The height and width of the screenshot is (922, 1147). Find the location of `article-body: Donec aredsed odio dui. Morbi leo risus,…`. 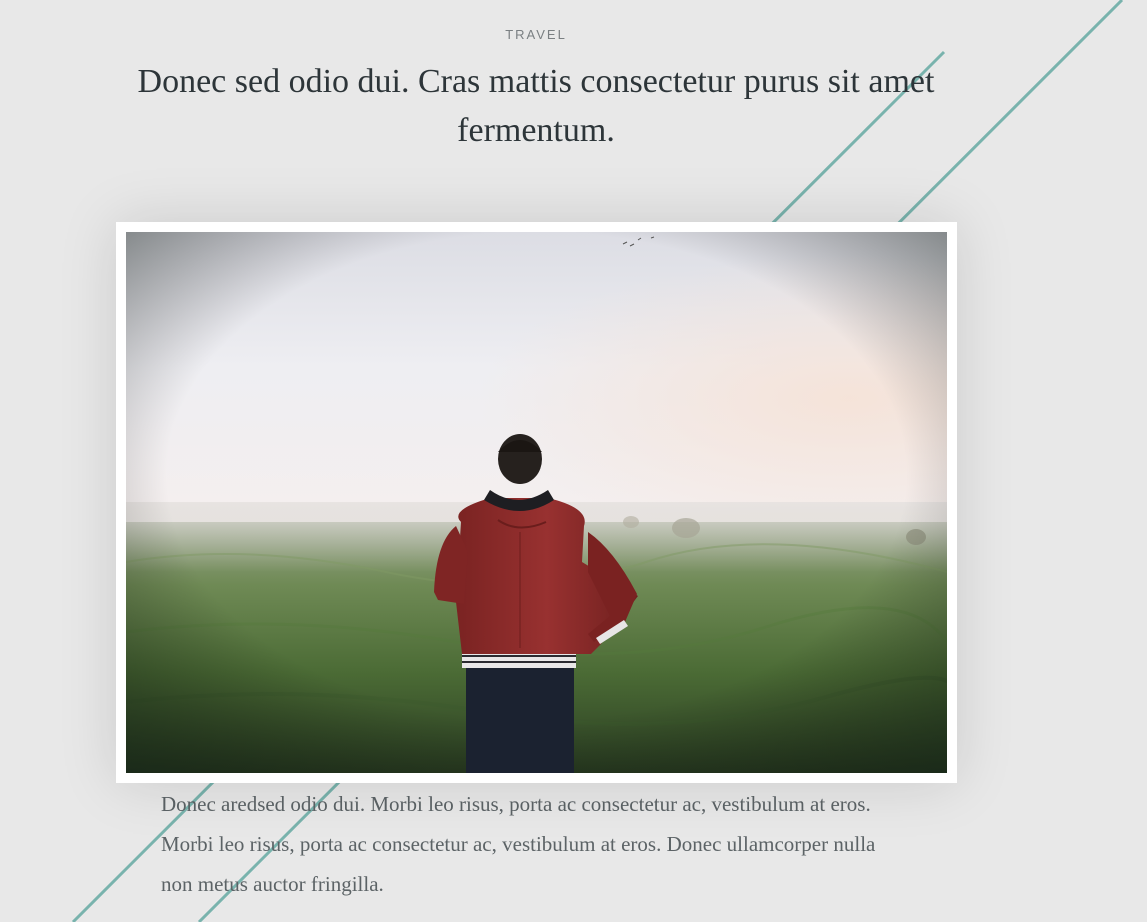

article-body: Donec aredsed odio dui. Morbi leo risus,… is located at coordinates (518, 844).